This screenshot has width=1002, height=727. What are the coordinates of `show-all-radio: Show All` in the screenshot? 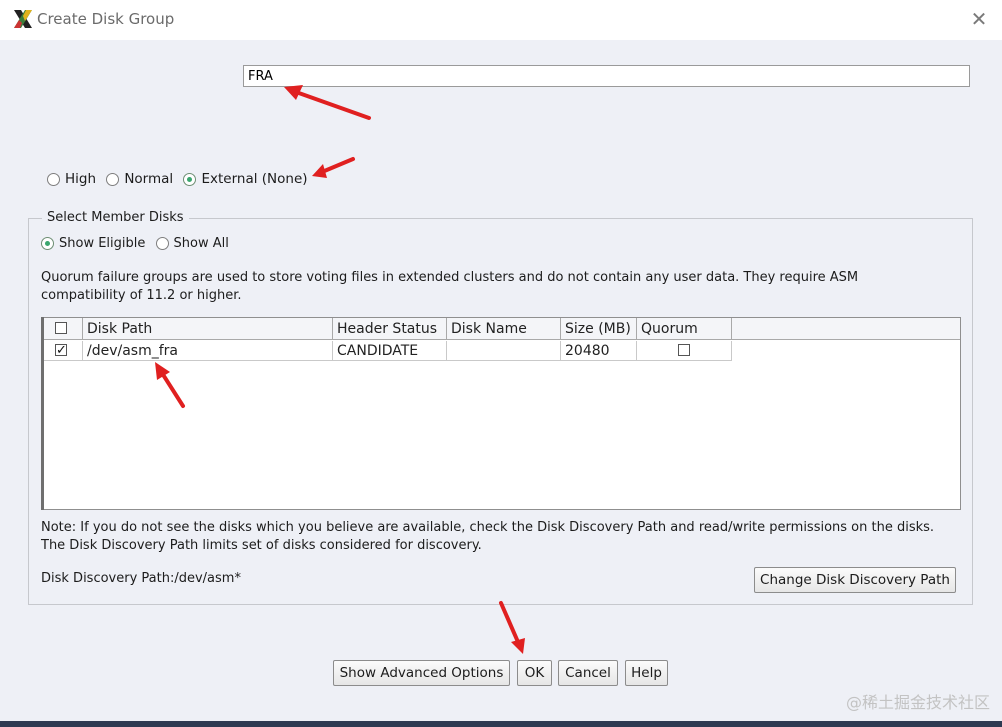 It's located at (192, 243).